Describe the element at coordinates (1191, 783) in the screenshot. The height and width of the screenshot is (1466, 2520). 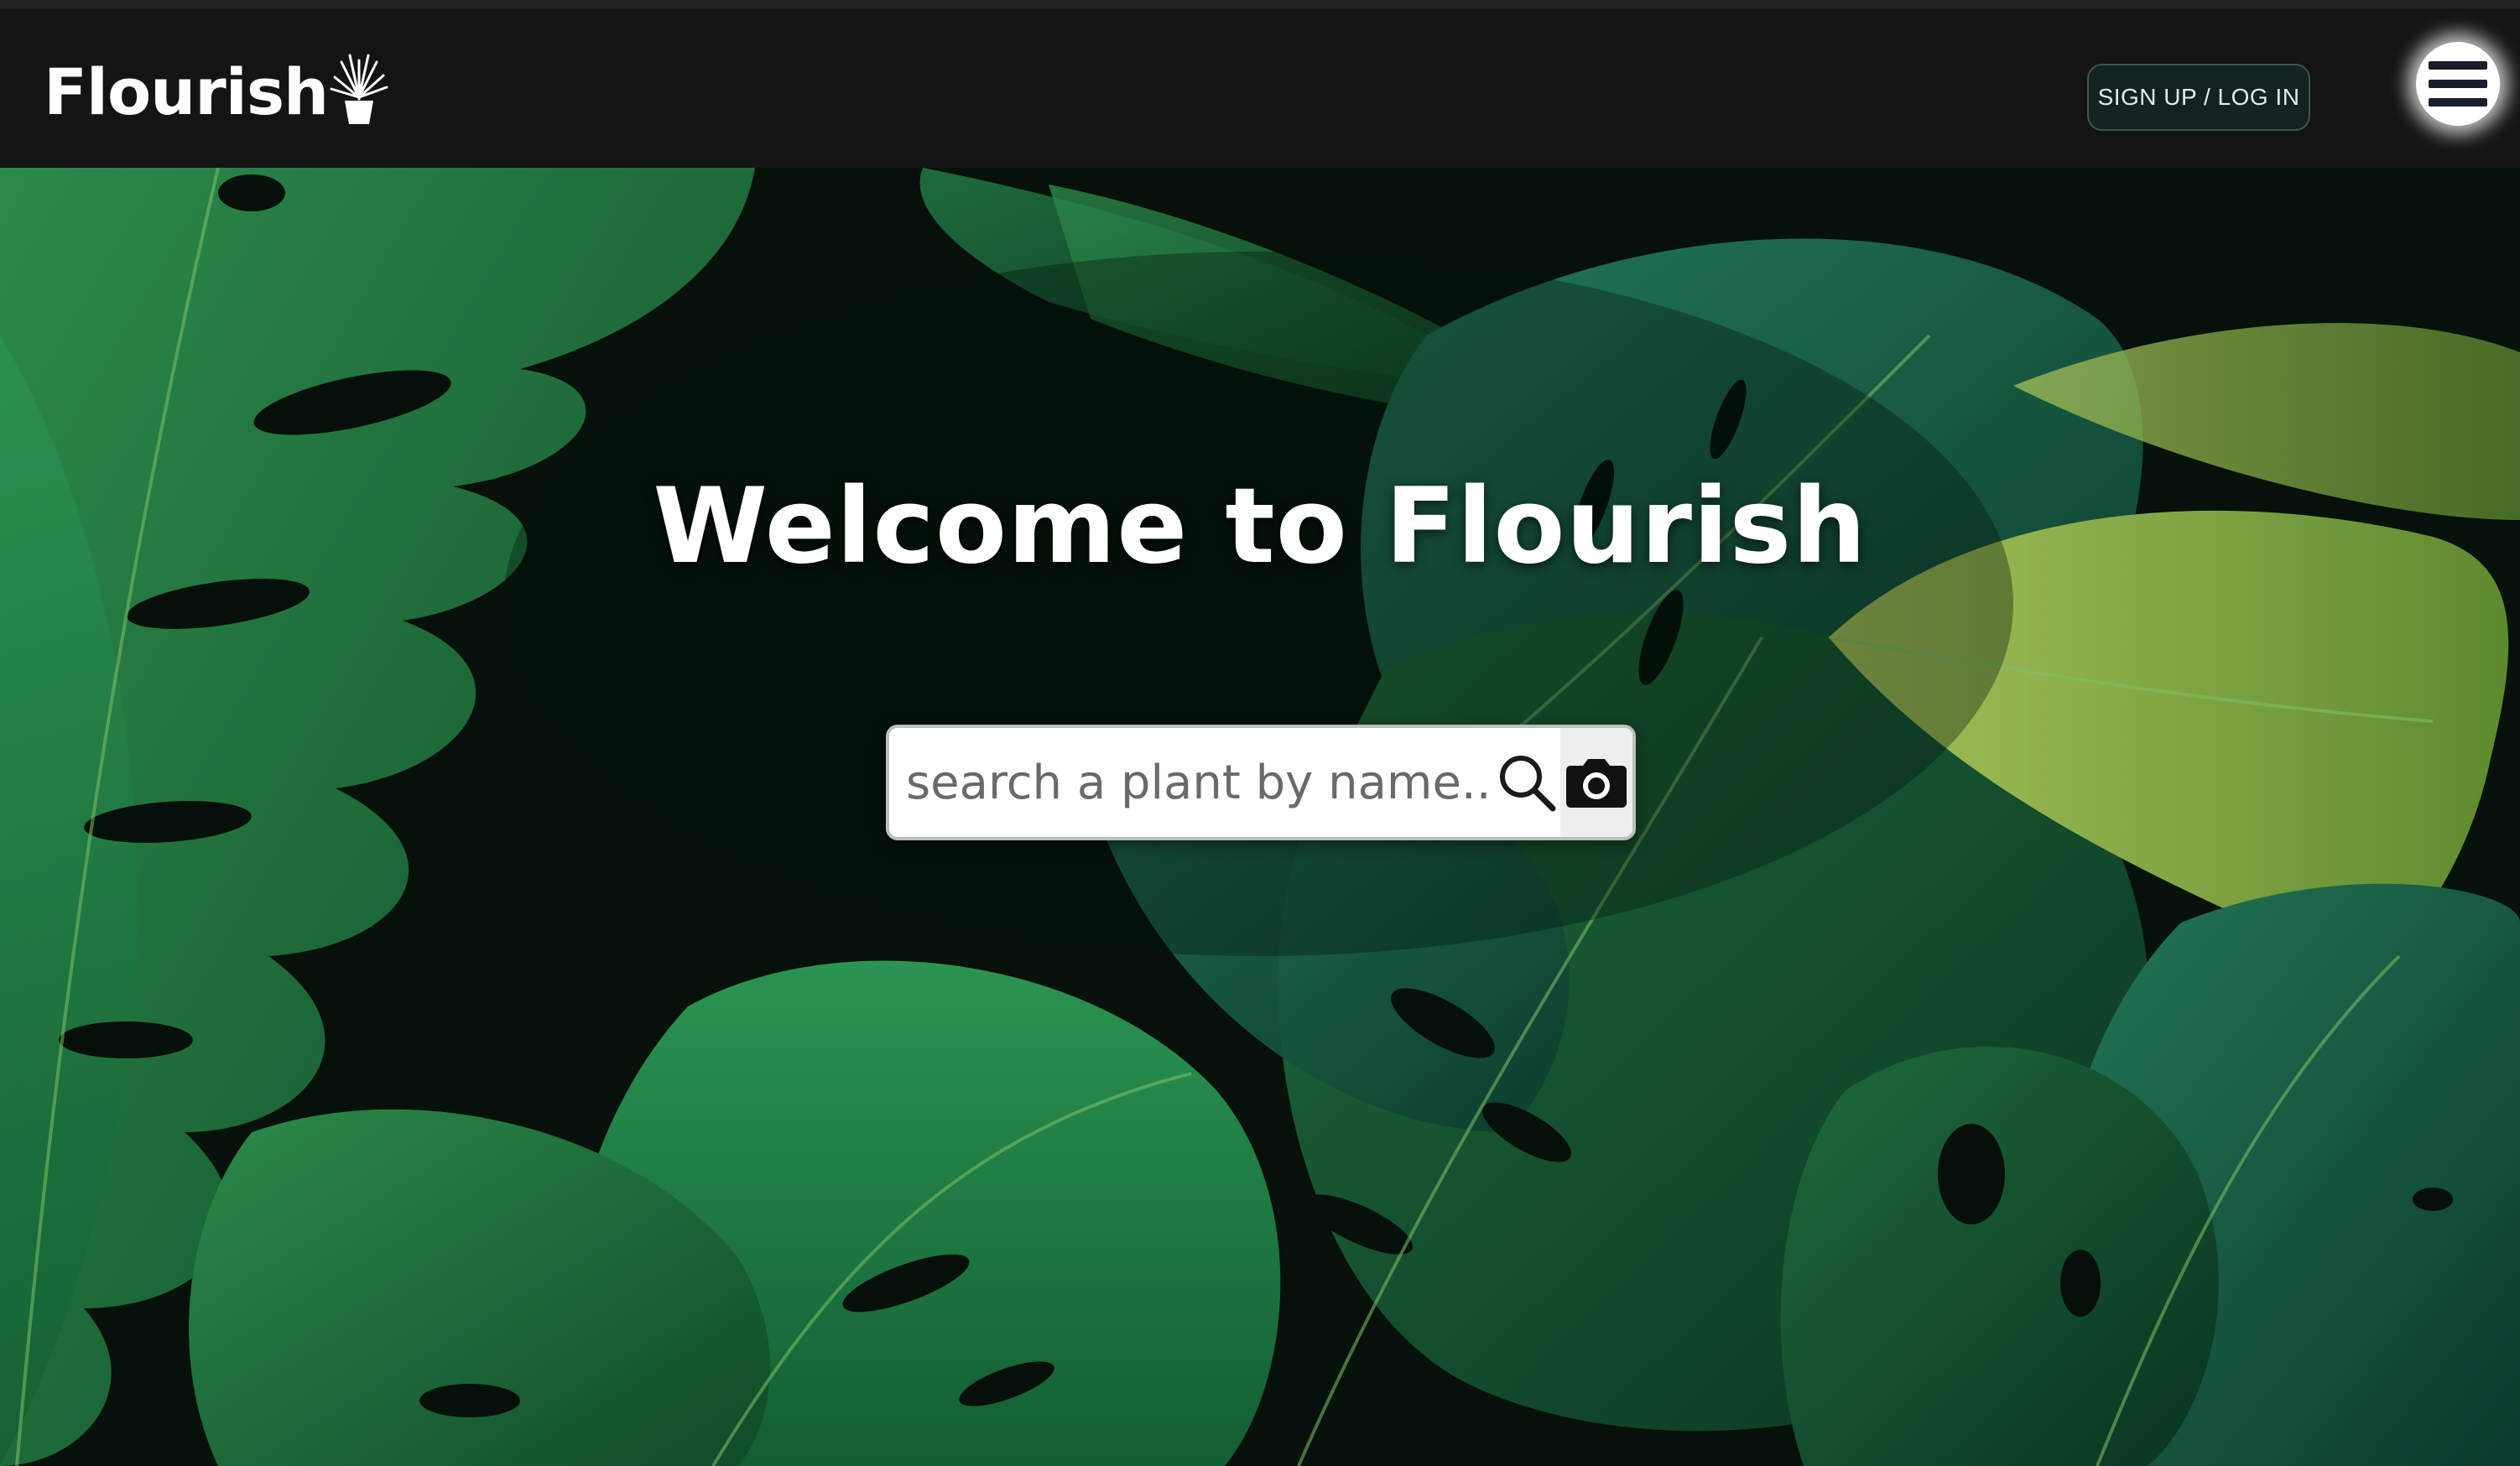
I see `plant-search-input` at that location.